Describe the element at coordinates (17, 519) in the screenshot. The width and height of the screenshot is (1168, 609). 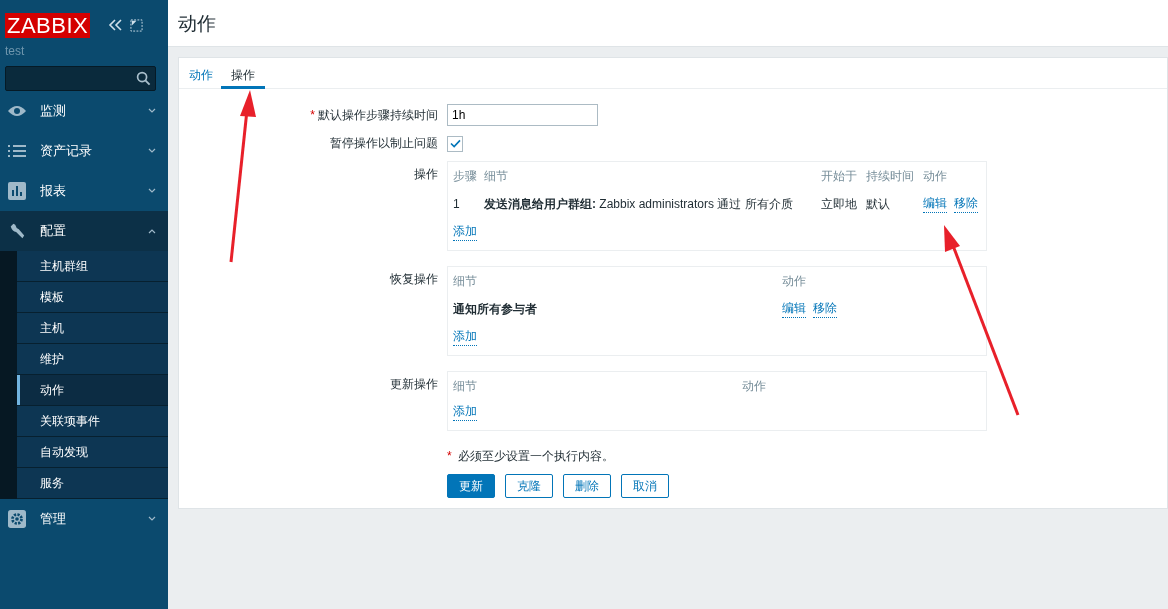
I see `gear-icon` at that location.